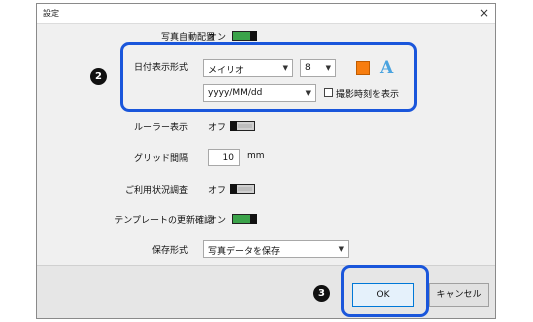 The height and width of the screenshot is (322, 533). Describe the element at coordinates (217, 221) in the screenshot. I see `template-update-state: オン` at that location.